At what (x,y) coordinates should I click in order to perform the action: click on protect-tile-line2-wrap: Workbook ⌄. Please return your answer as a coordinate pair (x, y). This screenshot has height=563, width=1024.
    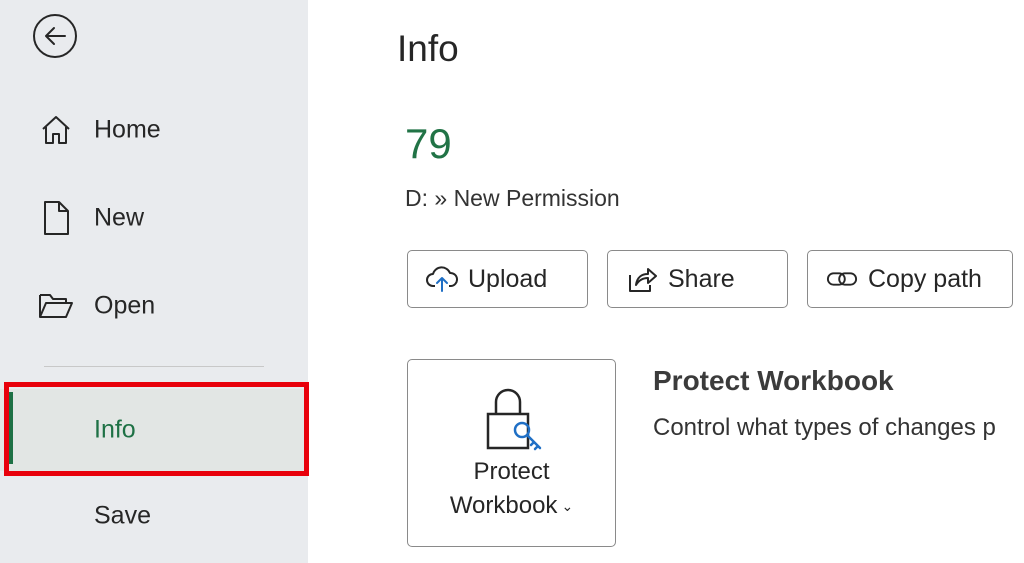
    Looking at the image, I should click on (511, 506).